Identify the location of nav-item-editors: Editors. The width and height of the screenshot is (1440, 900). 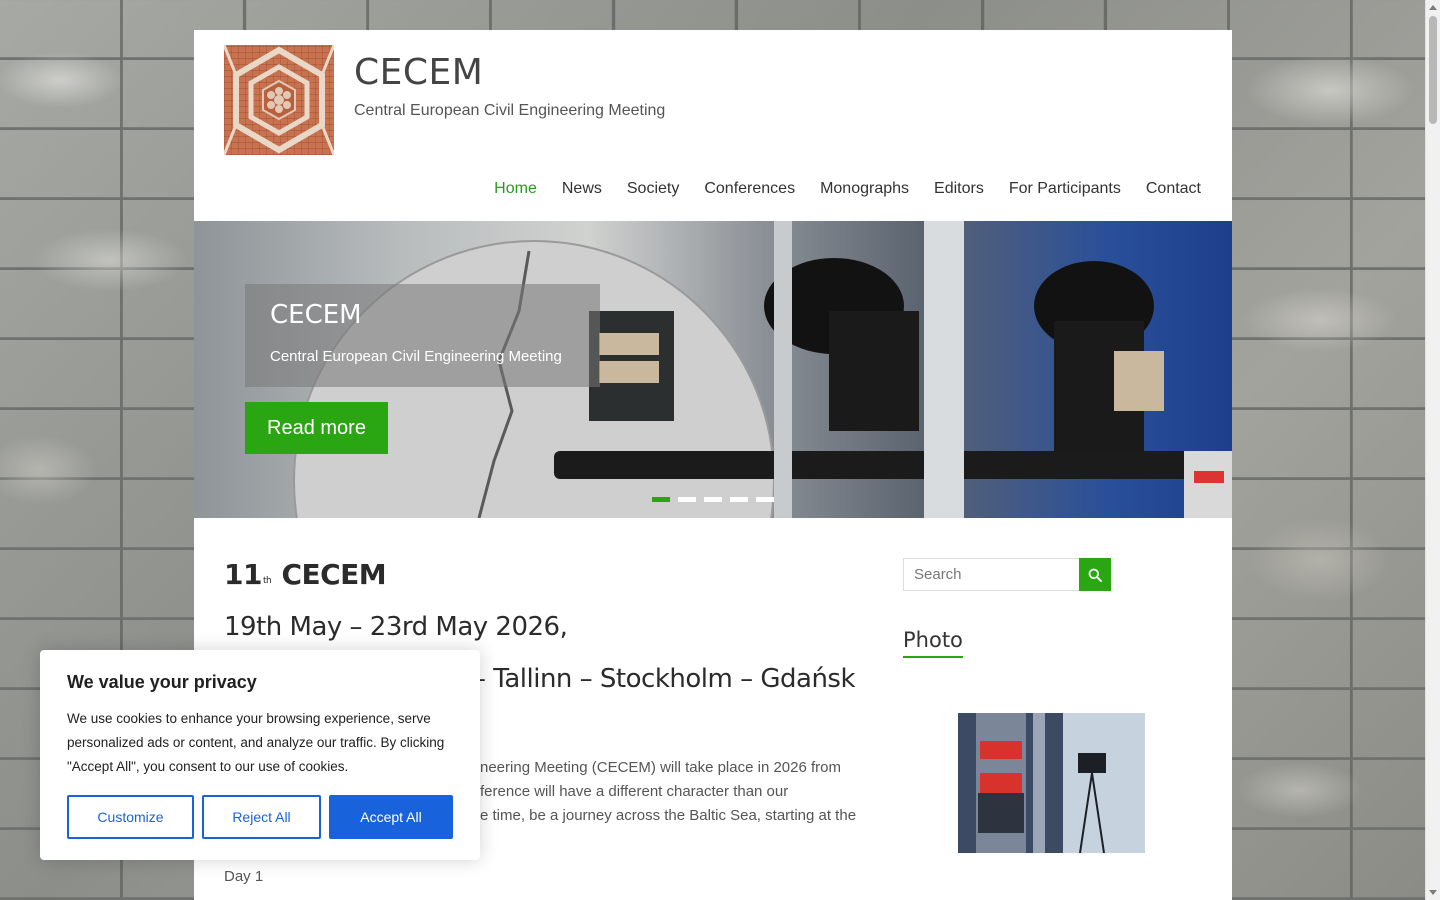
(959, 189).